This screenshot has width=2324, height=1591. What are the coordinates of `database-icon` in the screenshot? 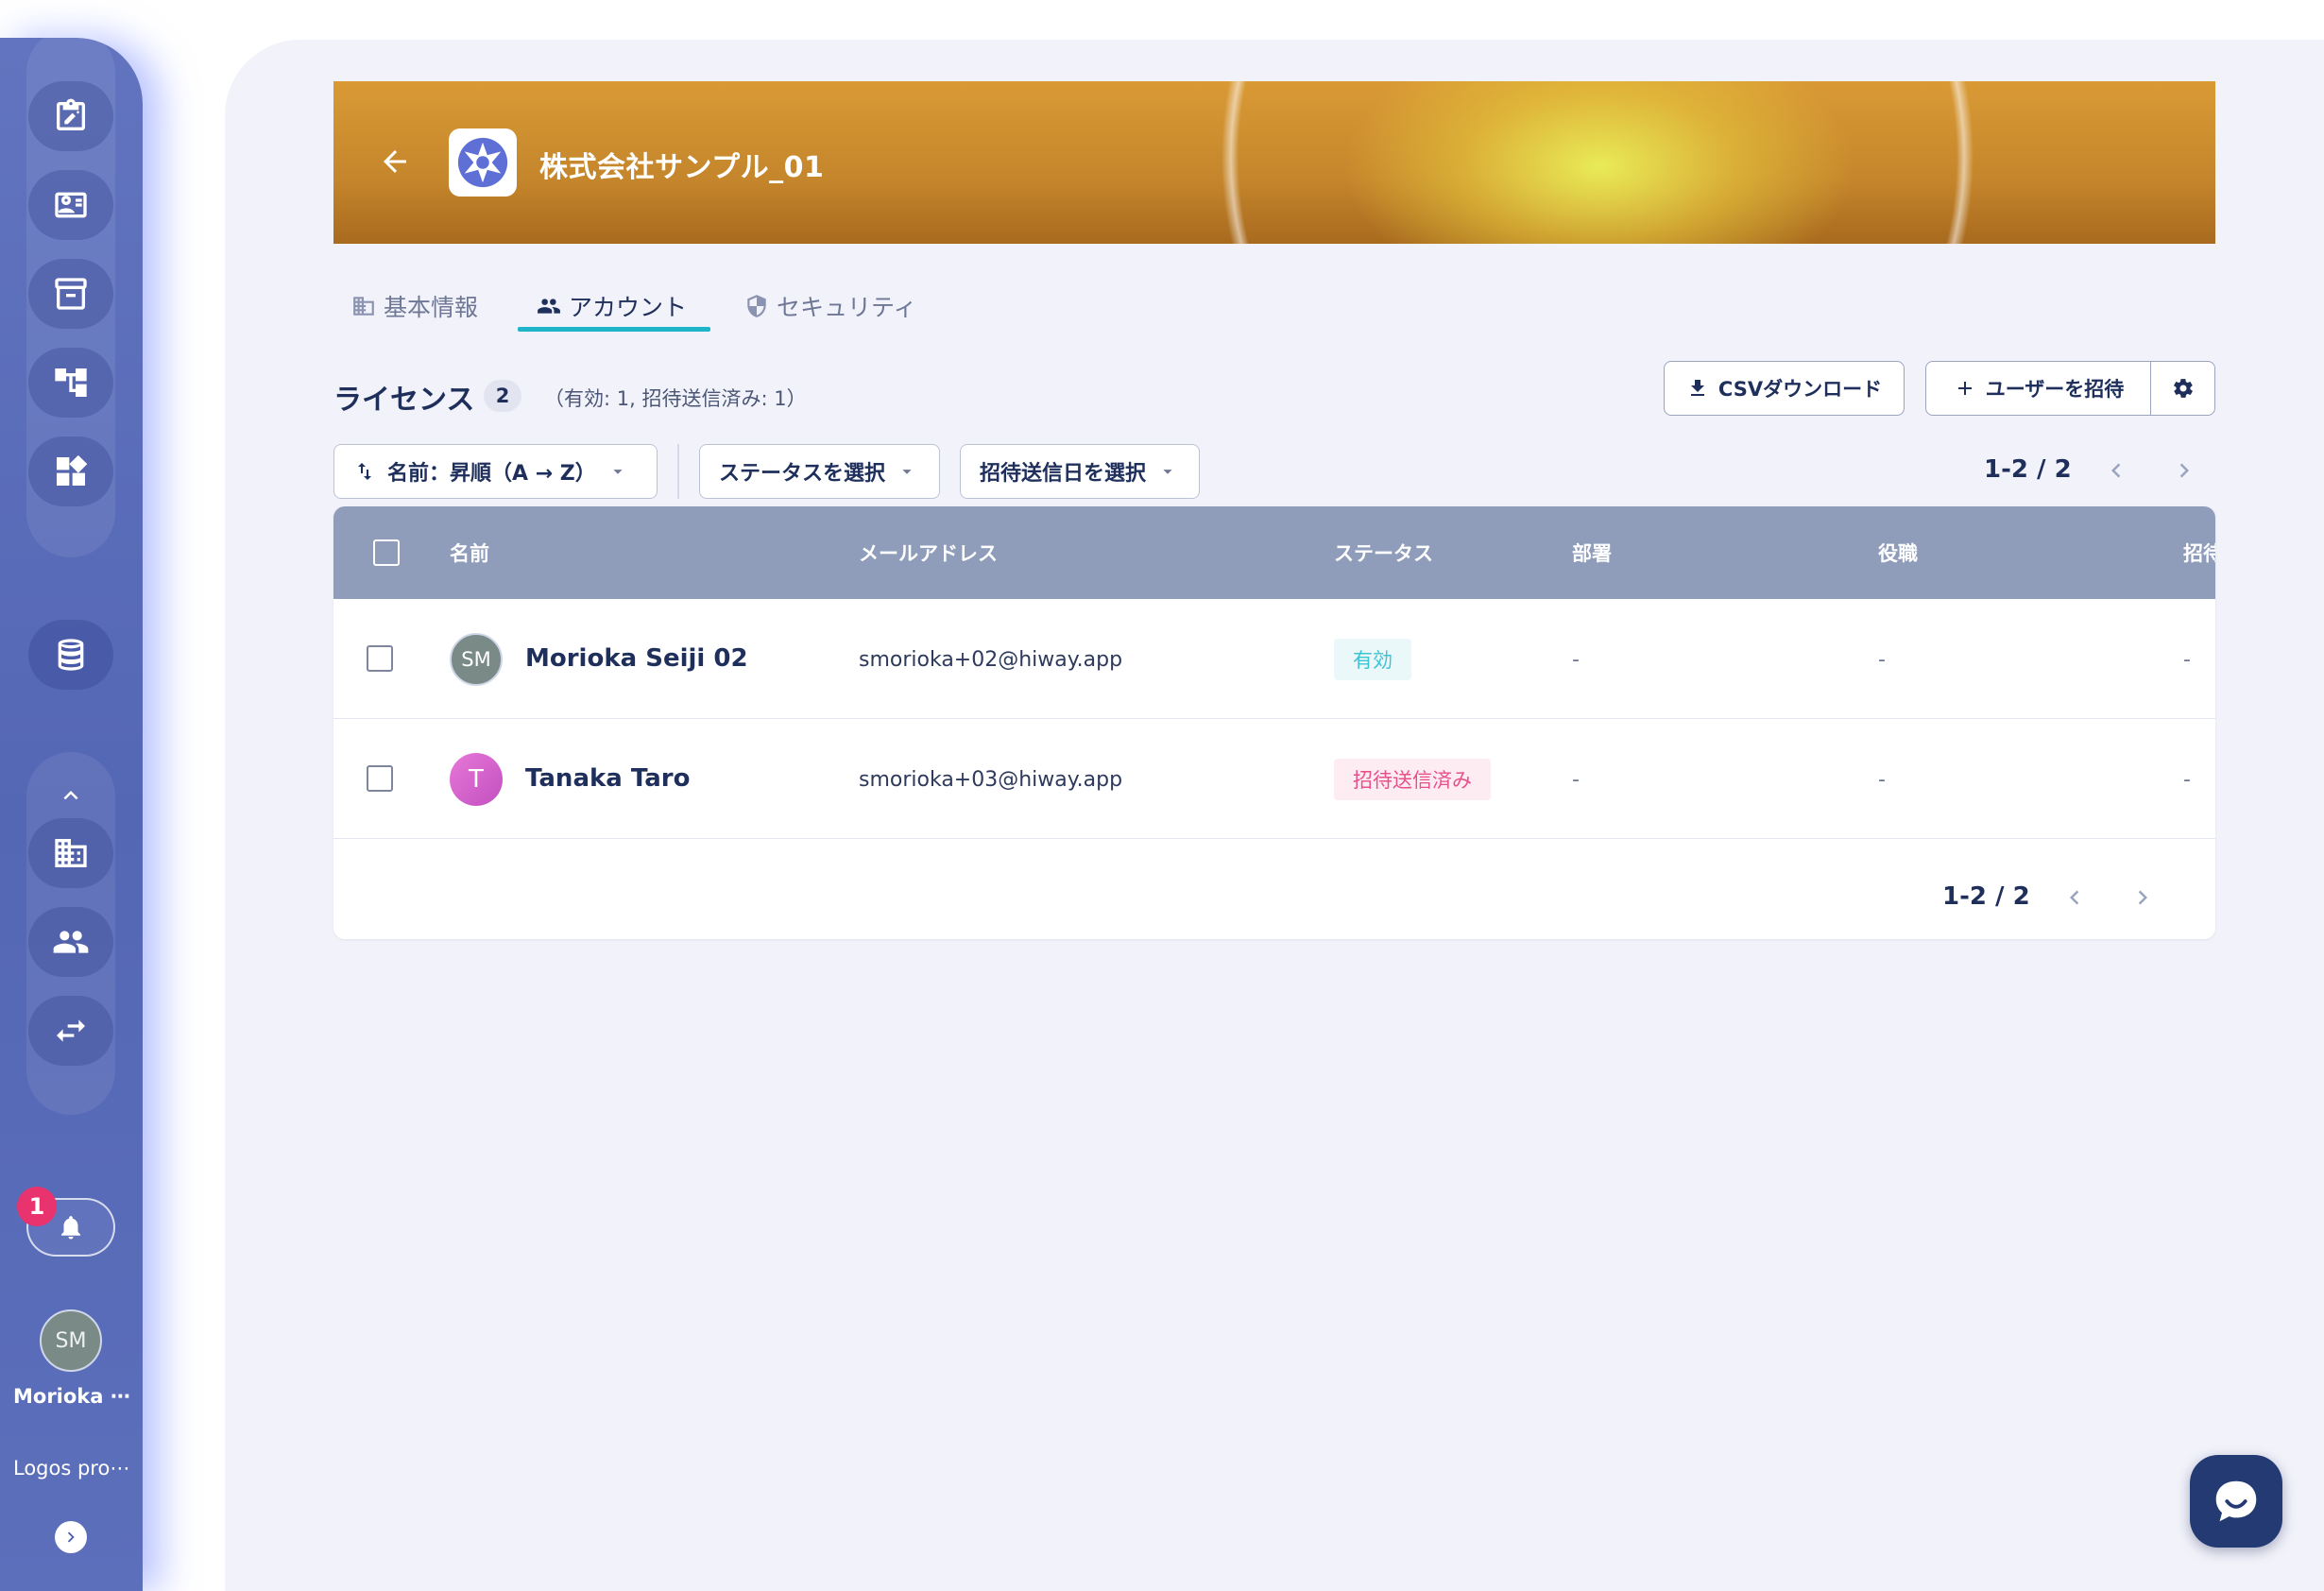 It's located at (71, 655).